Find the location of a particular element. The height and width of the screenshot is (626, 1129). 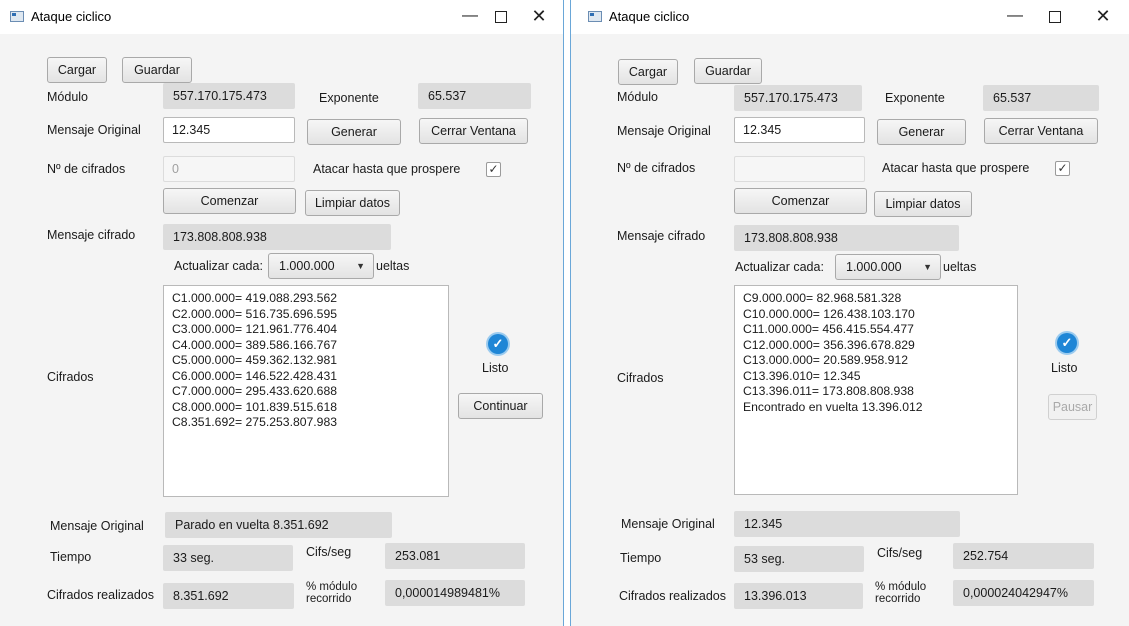

cifrados-realizados-value: 13.396.013 is located at coordinates (798, 596).